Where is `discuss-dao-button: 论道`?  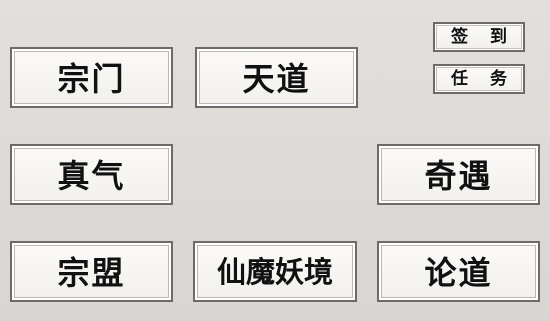
discuss-dao-button: 论道 is located at coordinates (458, 271).